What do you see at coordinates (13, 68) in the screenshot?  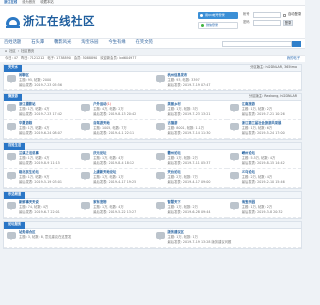 I see `section-title: 天天水` at bounding box center [13, 68].